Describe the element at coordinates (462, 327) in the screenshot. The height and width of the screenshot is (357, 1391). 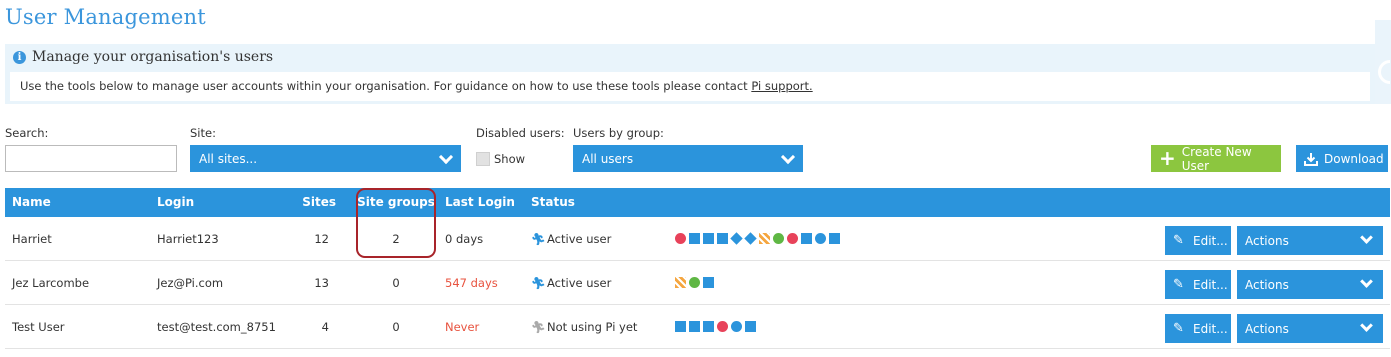
I see `user-last-login: Never` at that location.